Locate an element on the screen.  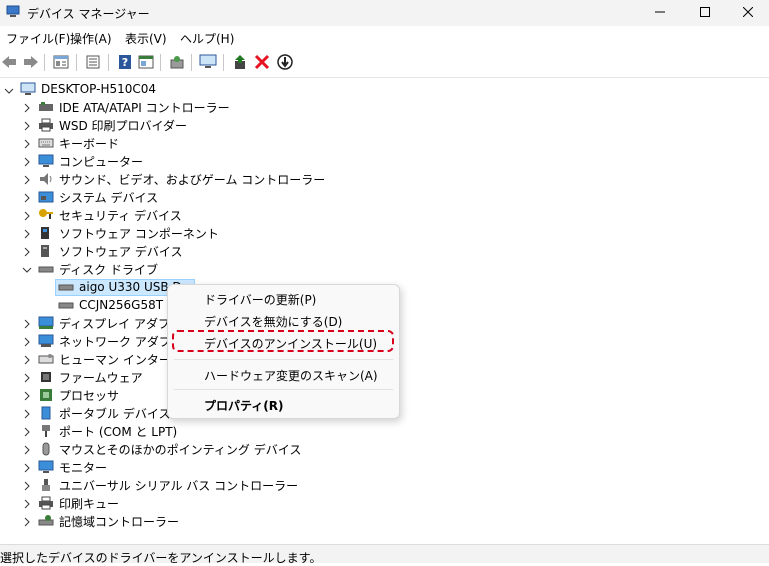
monitor-button is located at coordinates (208, 62).